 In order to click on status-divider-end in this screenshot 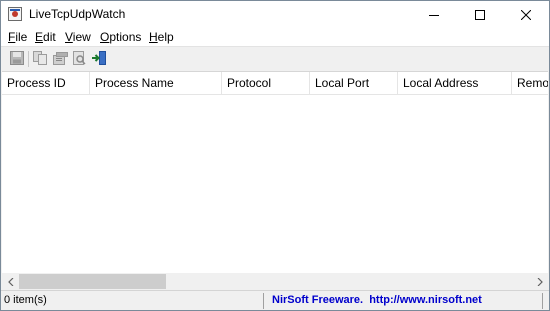, I will do `click(542, 301)`.